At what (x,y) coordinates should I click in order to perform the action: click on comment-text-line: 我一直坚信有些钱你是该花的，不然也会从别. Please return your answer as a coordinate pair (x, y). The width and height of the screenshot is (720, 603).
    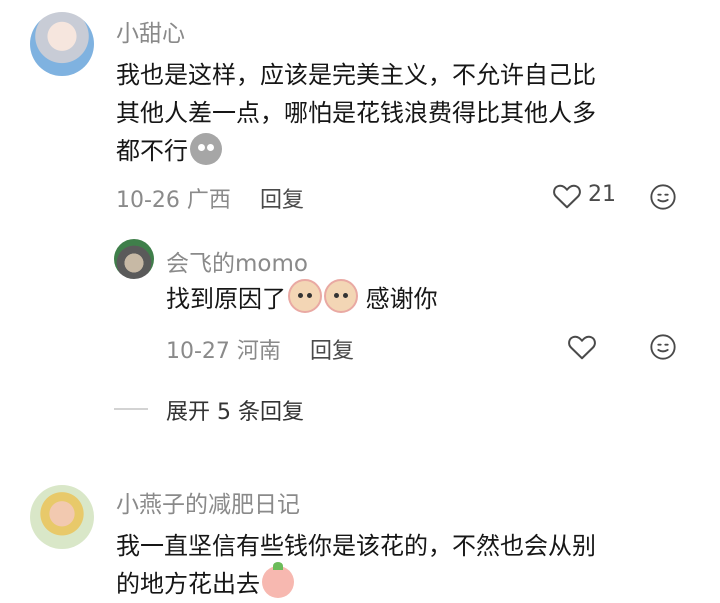
    Looking at the image, I should click on (356, 546).